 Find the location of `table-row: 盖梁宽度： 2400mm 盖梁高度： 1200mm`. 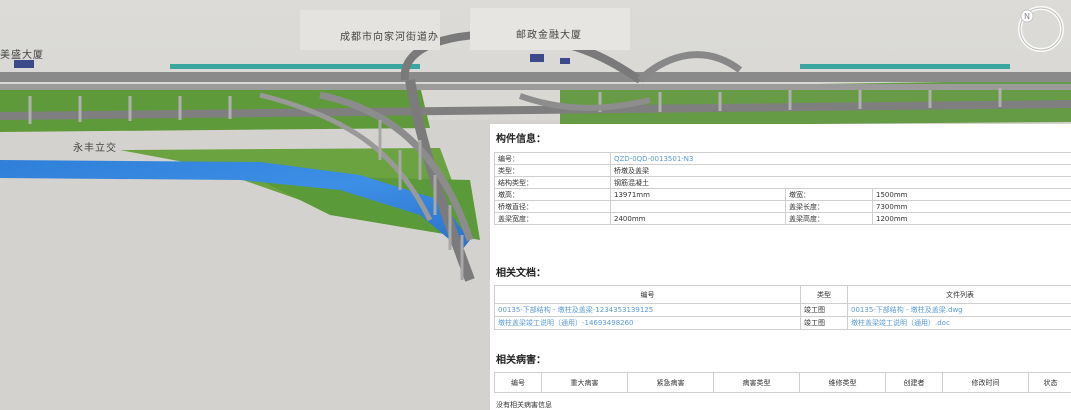

table-row: 盖梁宽度： 2400mm 盖梁高度： 1200mm is located at coordinates (782, 218).